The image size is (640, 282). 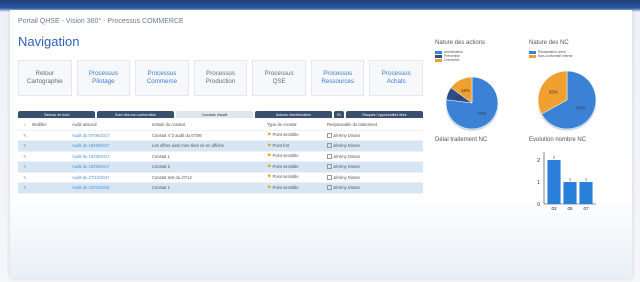 What do you see at coordinates (396, 81) in the screenshot?
I see `tile-line2: Achats` at bounding box center [396, 81].